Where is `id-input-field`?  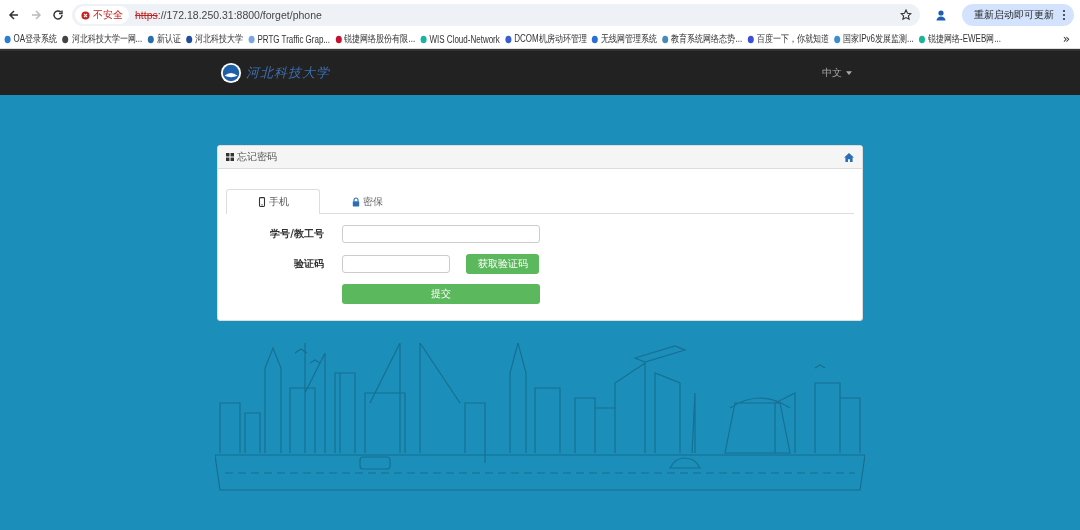 id-input-field is located at coordinates (441, 234).